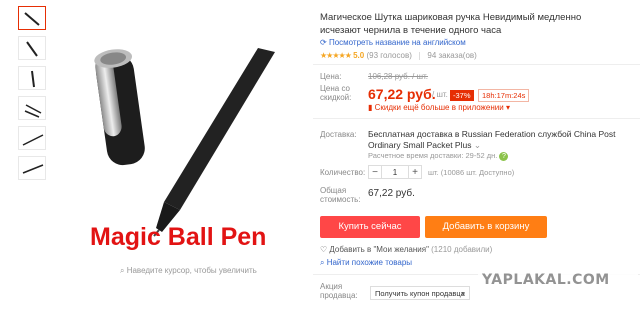 Image resolution: width=640 pixels, height=312 pixels. I want to click on quantity-available: шт. (10086 шт. Доступно), so click(471, 172).